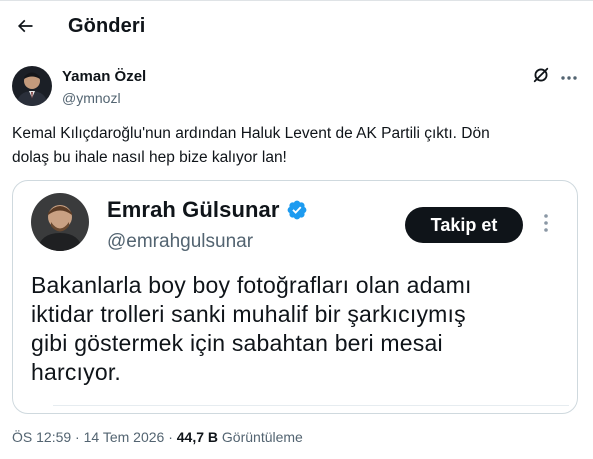  What do you see at coordinates (262, 437) in the screenshot?
I see `views-label: Görüntüleme` at bounding box center [262, 437].